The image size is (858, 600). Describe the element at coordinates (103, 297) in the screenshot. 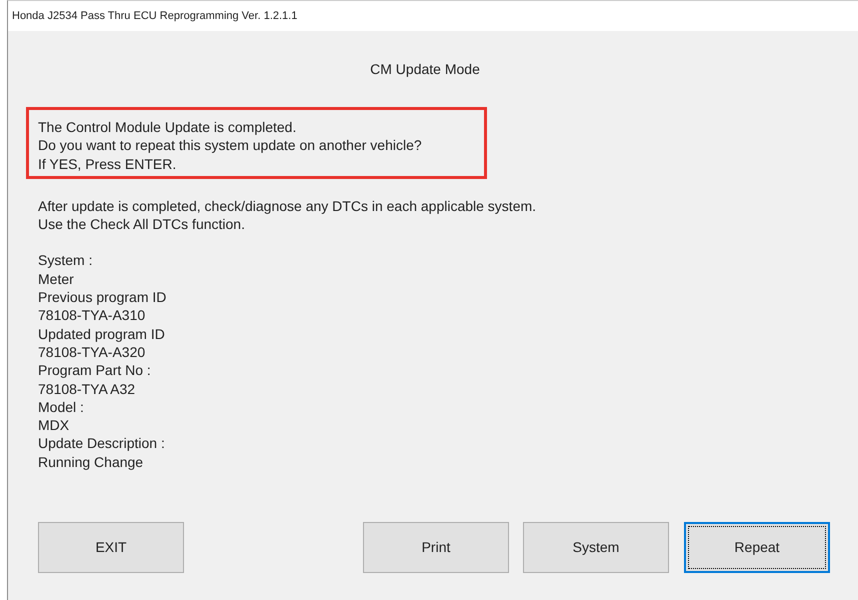

I see `detail-line: Previous program ID` at that location.